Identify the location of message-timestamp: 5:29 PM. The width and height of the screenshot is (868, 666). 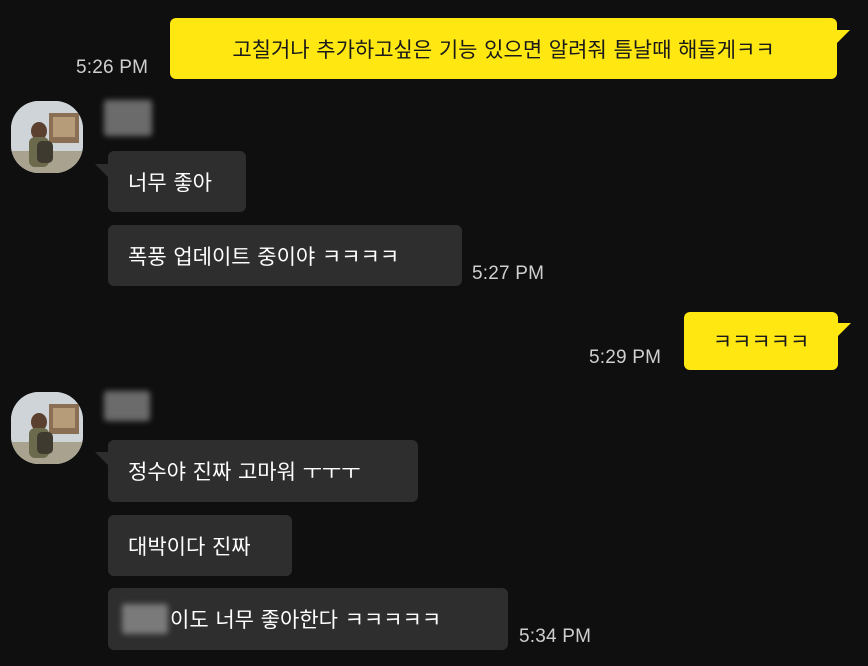
(625, 357).